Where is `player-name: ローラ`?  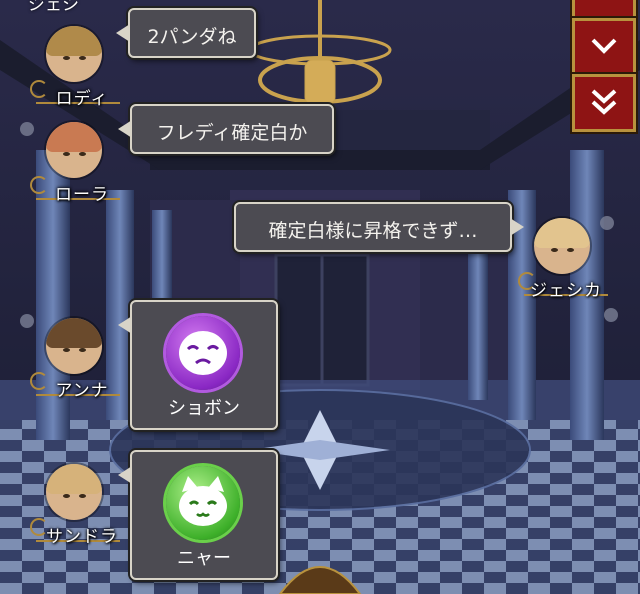
player-name: ローラ is located at coordinates (82, 195).